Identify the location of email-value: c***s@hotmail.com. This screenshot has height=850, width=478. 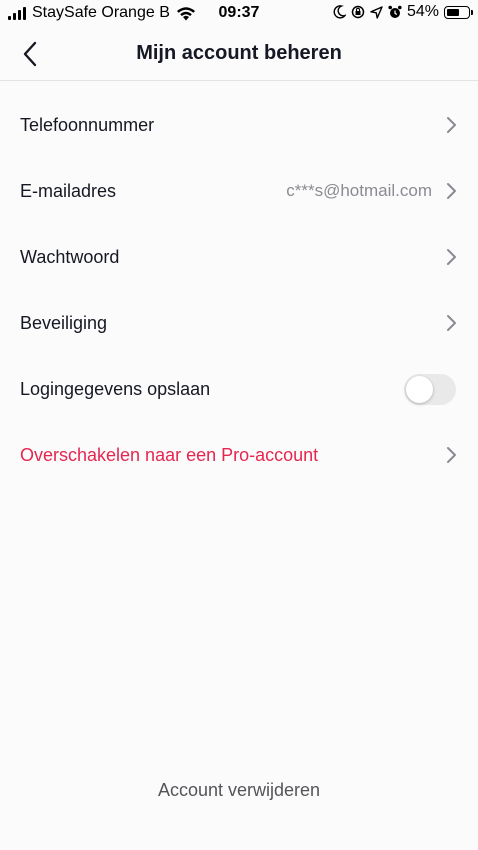
(359, 190).